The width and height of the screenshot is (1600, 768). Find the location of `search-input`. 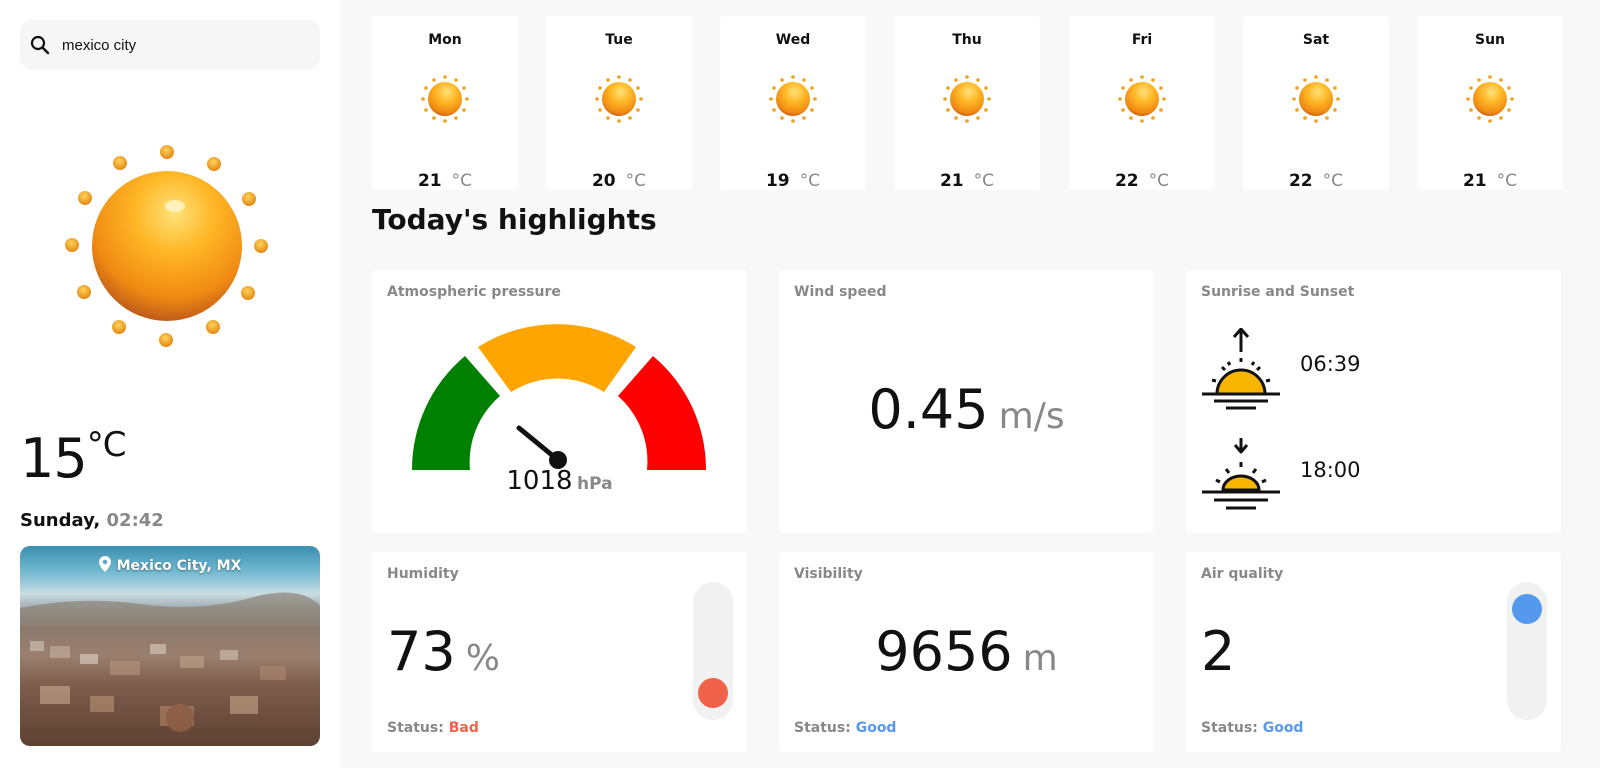

search-input is located at coordinates (182, 45).